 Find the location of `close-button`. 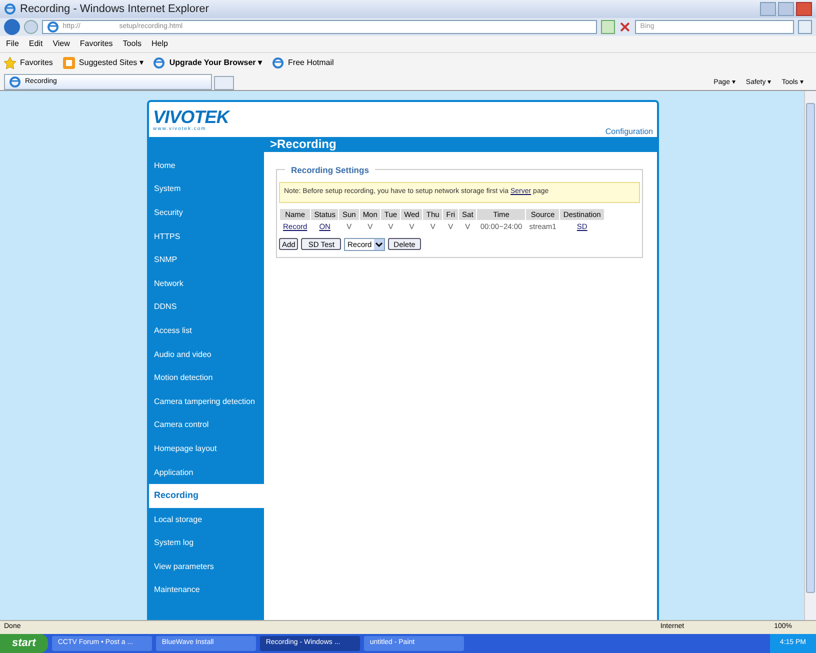

close-button is located at coordinates (804, 9).